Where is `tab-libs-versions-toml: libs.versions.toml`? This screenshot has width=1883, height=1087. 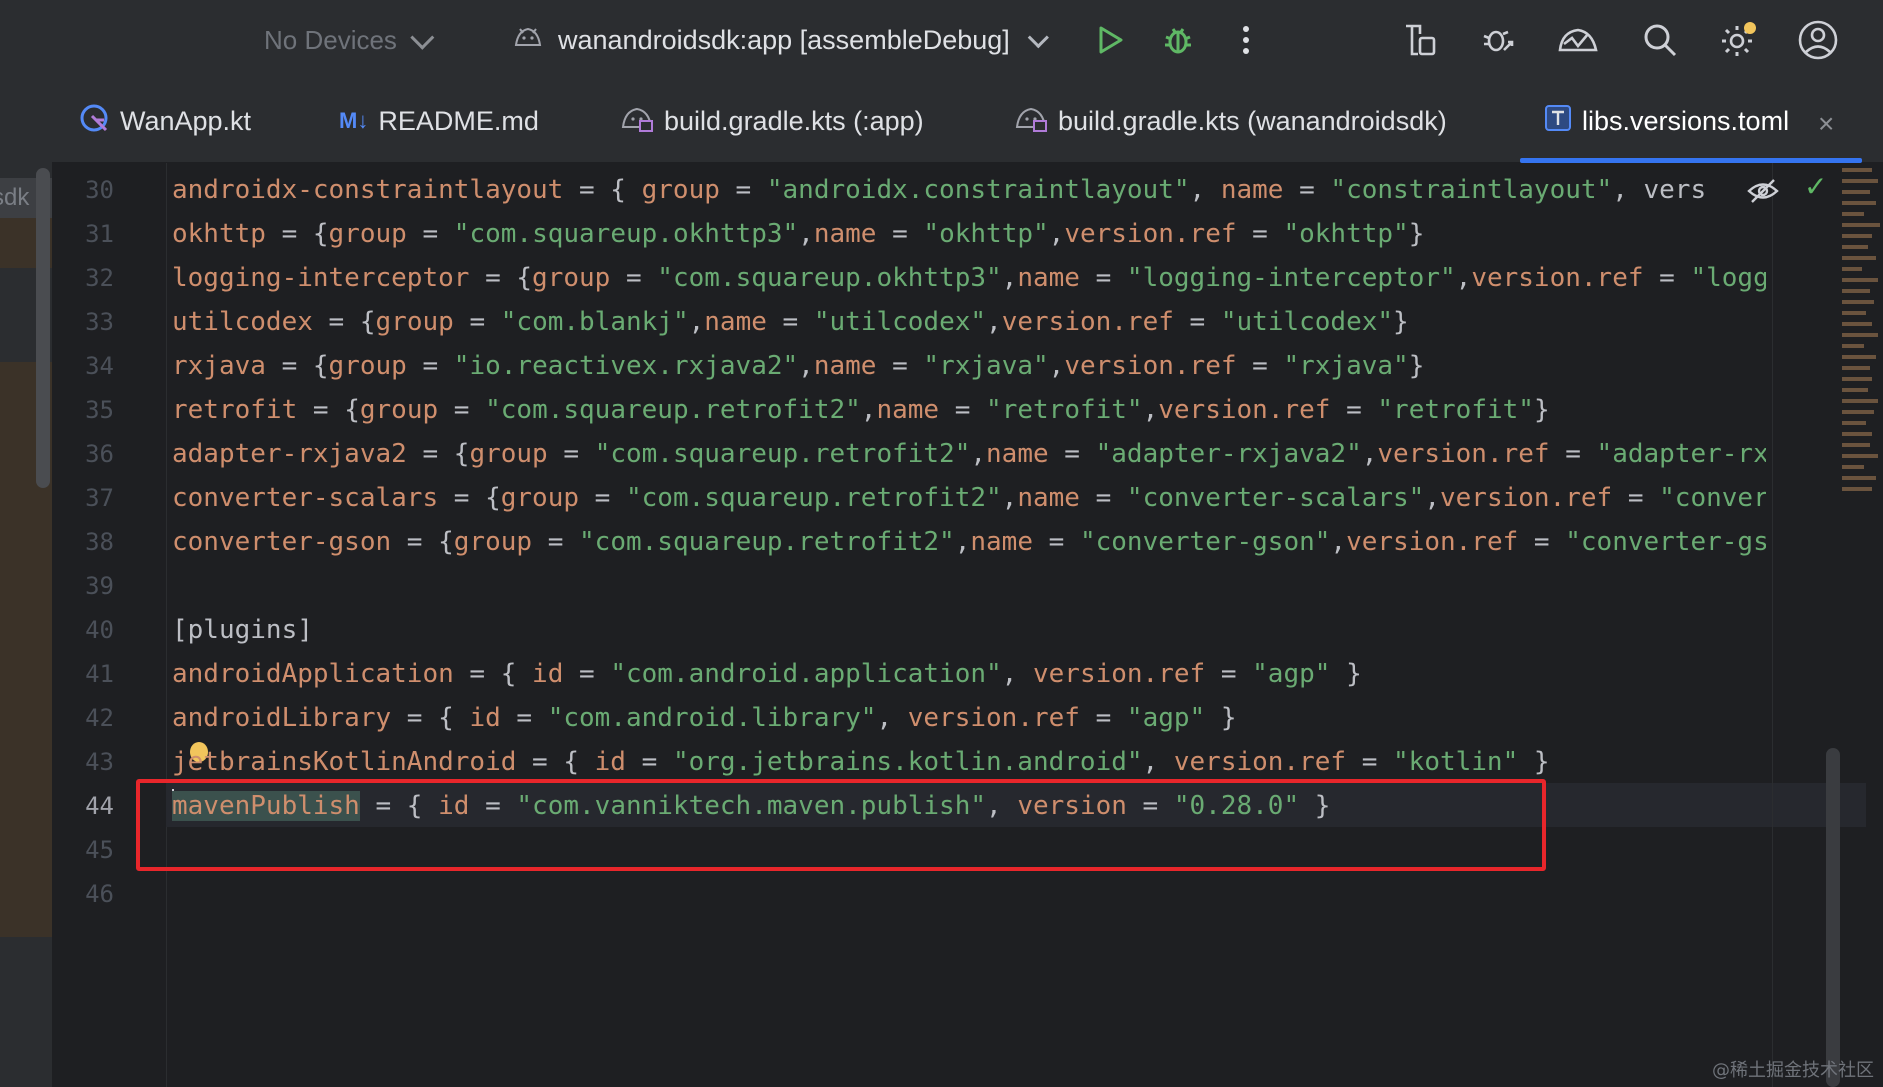 tab-libs-versions-toml: libs.versions.toml is located at coordinates (1666, 121).